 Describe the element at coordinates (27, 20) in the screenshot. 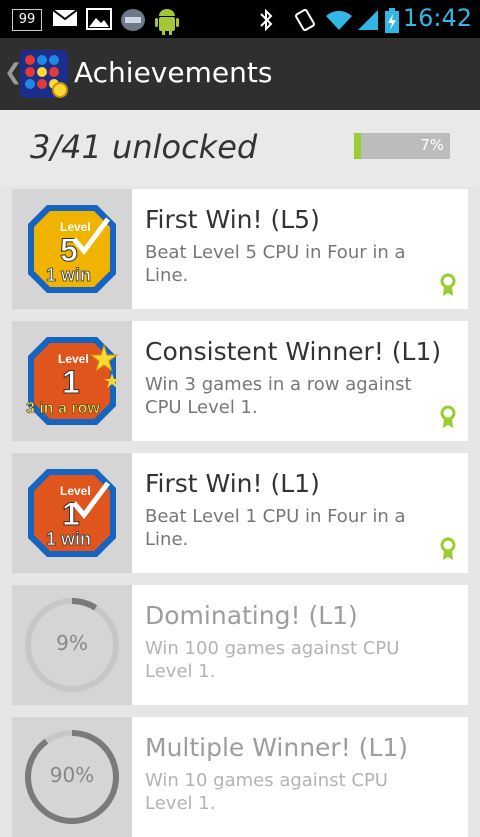

I see `notification-count-badge: 99` at that location.